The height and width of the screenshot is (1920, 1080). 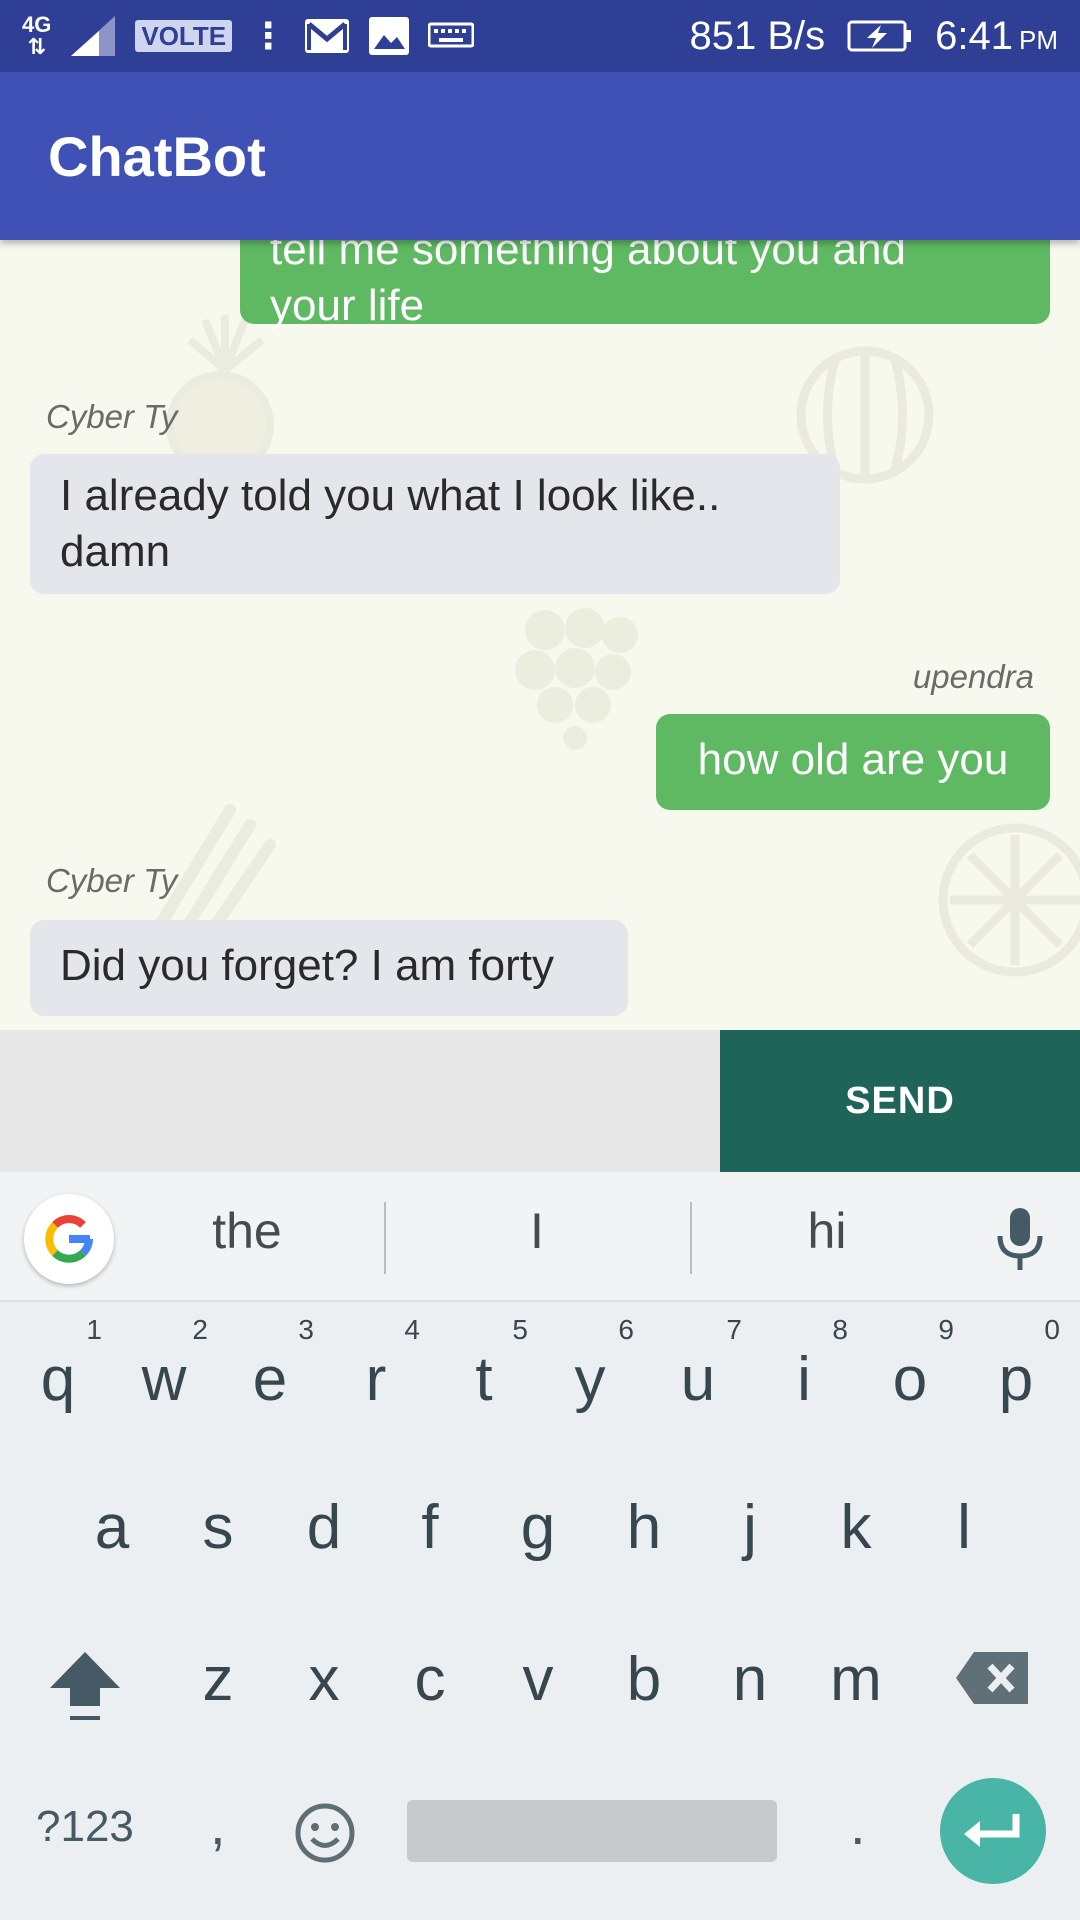 What do you see at coordinates (324, 1519) in the screenshot?
I see `key-d: d` at bounding box center [324, 1519].